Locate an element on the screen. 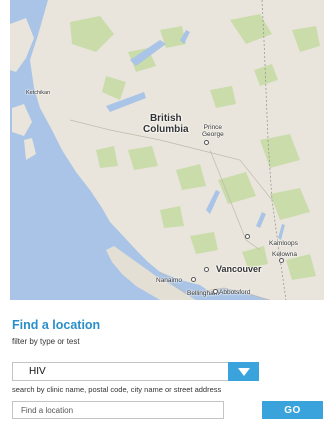 Image resolution: width=324 pixels, height=448 pixels. search-input is located at coordinates (118, 410).